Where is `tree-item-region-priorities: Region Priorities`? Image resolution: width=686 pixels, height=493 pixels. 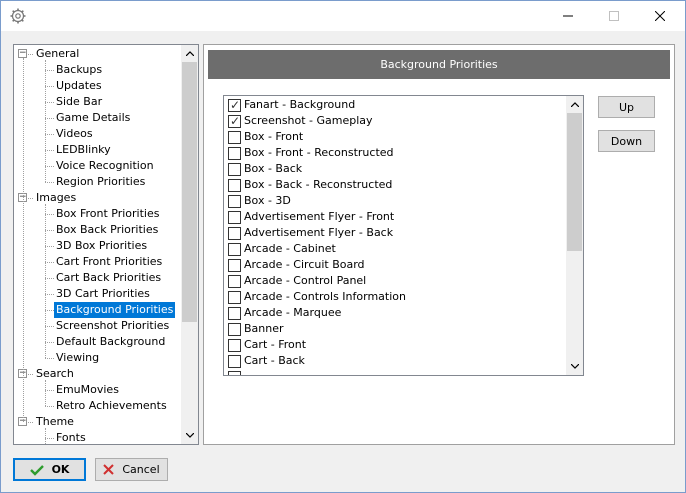 tree-item-region-priorities: Region Priorities is located at coordinates (100, 182).